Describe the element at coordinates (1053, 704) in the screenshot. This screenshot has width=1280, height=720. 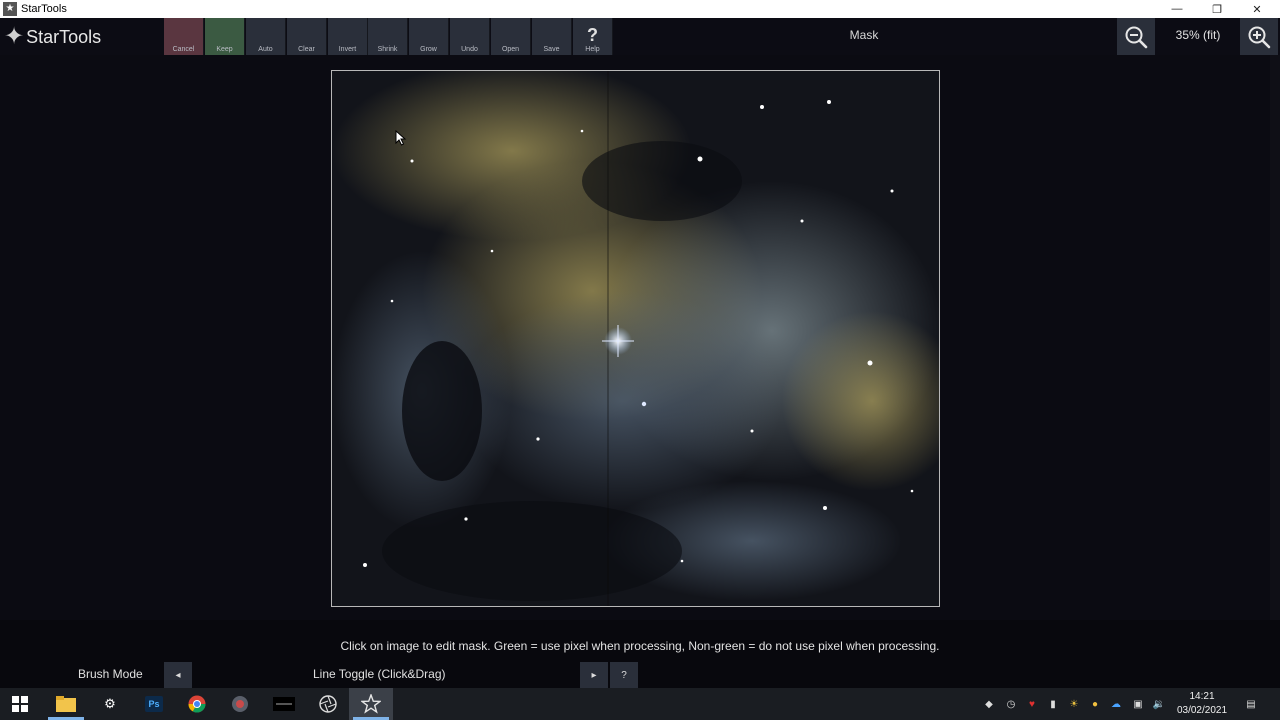
I see `usb-tray-icon: ▮` at that location.